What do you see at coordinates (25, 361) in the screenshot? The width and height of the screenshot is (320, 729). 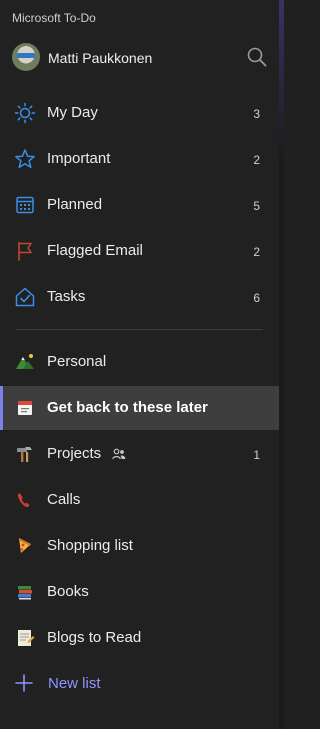 I see `mountain-emoji-icon` at bounding box center [25, 361].